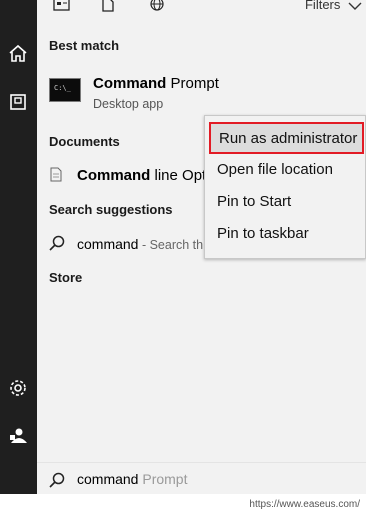  What do you see at coordinates (18, 102) in the screenshot?
I see `documents-icon` at bounding box center [18, 102].